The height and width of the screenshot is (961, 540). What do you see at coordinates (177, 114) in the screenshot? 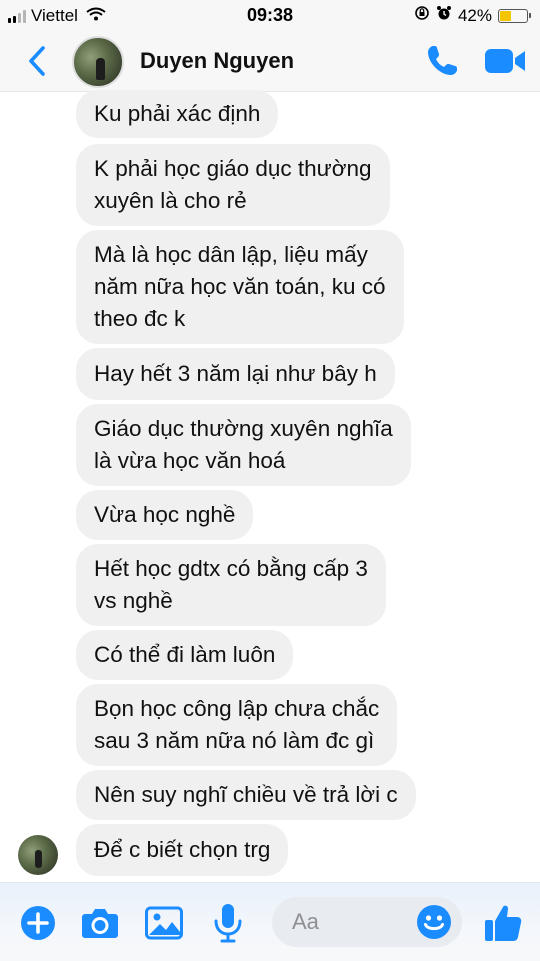
I see `message-bubble: Ku phải xác định` at bounding box center [177, 114].